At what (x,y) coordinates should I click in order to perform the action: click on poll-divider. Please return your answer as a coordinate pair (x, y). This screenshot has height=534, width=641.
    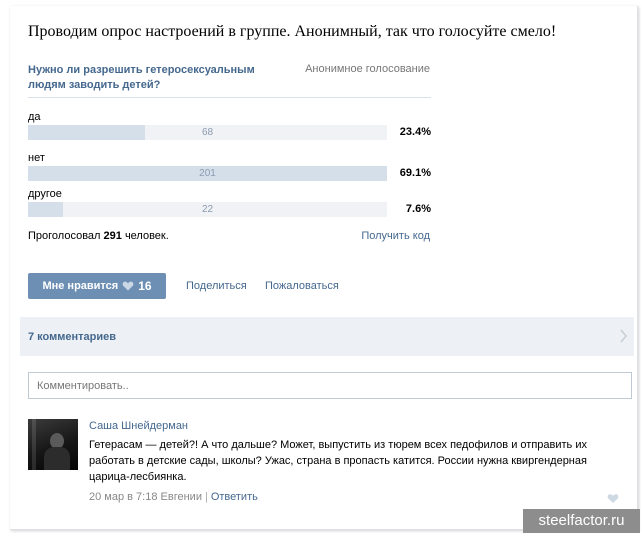
    Looking at the image, I should click on (229, 97).